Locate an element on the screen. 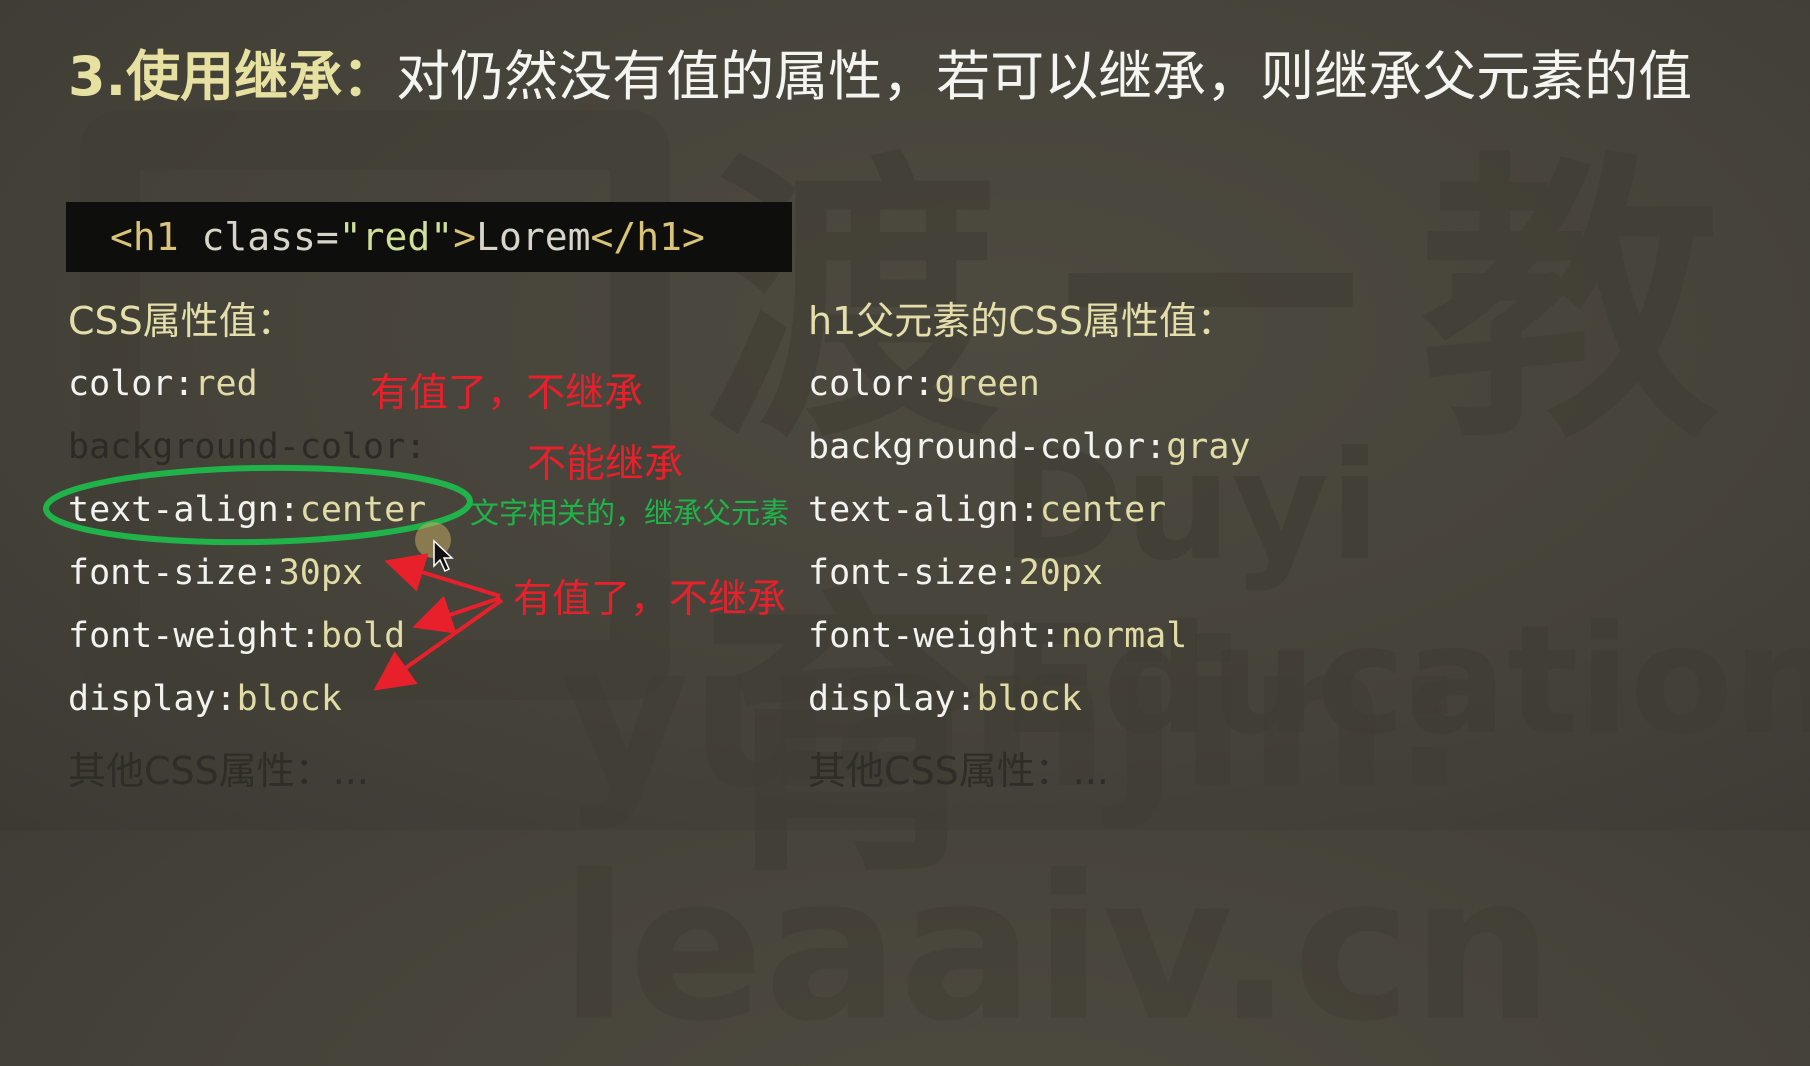 The height and width of the screenshot is (1066, 1810). arrow-to-display is located at coordinates (438, 644).